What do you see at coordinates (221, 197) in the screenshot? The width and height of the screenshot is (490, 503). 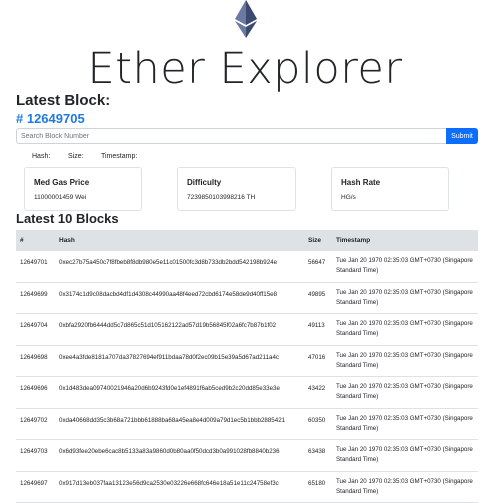 I see `card-value: 7239850103998216 TH` at bounding box center [221, 197].